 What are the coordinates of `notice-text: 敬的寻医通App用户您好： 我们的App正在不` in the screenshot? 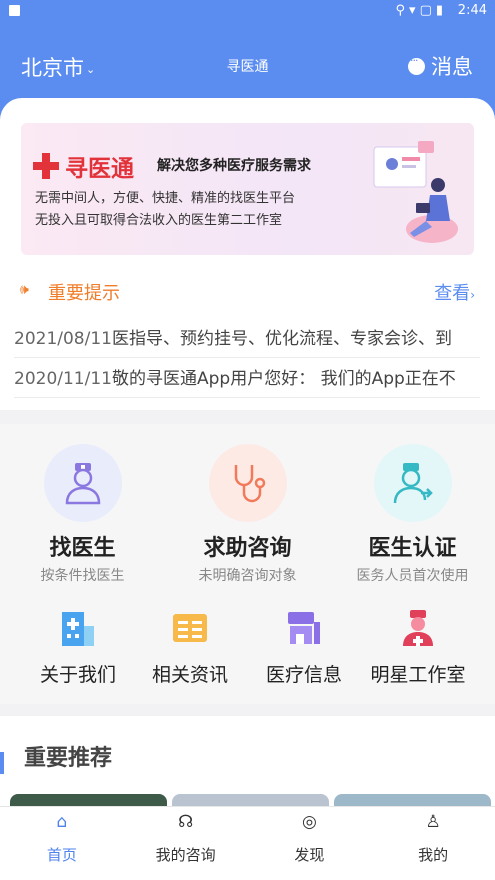 It's located at (283, 379).